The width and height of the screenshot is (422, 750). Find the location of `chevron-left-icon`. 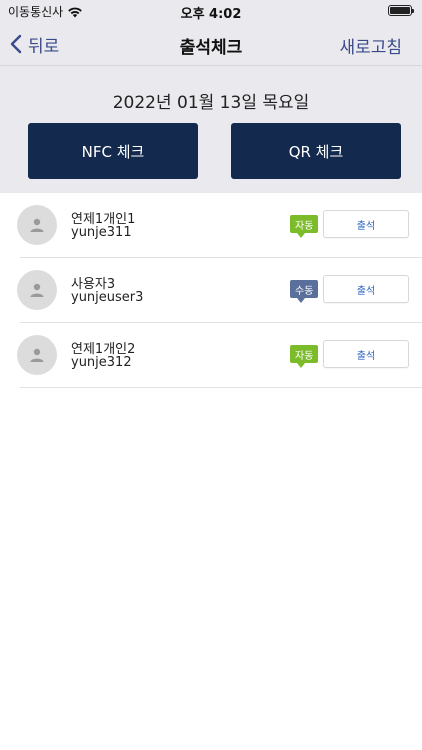

chevron-left-icon is located at coordinates (16, 44).